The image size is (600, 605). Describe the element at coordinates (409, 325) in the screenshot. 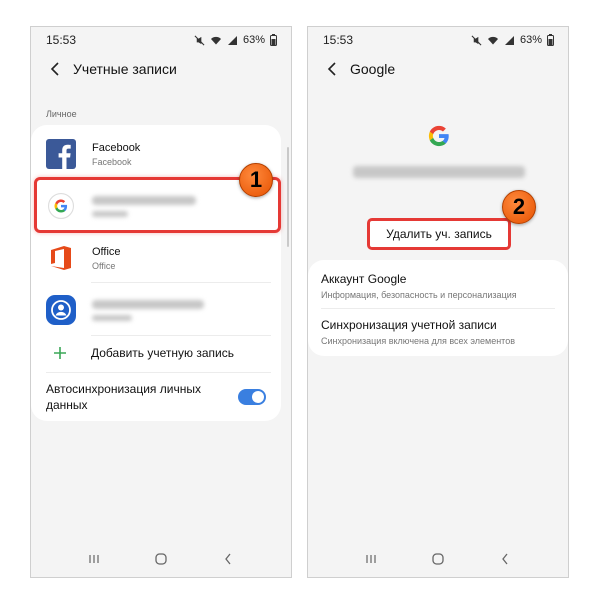

I see `item-title: Синхронизация учетной записи` at that location.